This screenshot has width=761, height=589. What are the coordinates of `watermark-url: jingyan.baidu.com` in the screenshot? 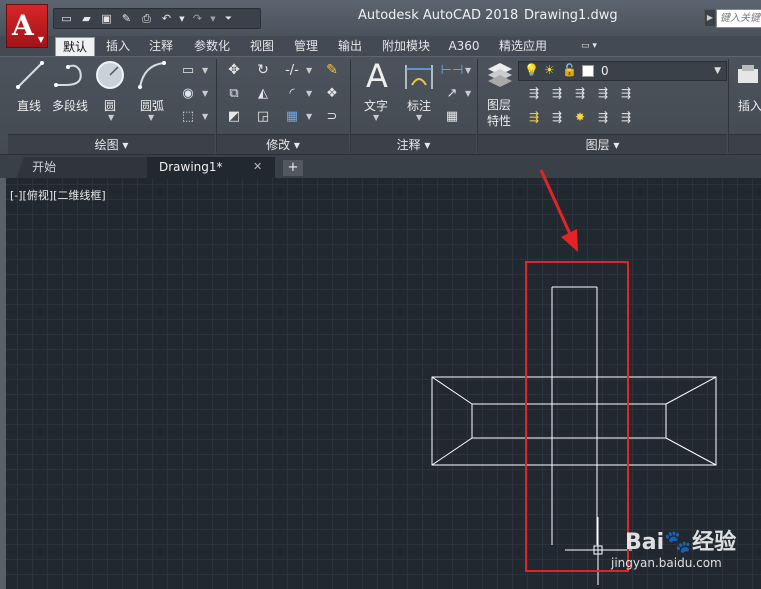 It's located at (666, 563).